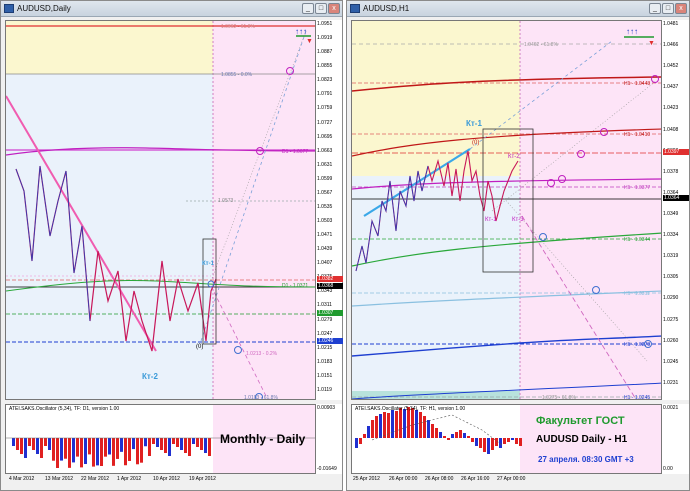  I want to click on price-axis-label: 1.0305, so click(671, 277).